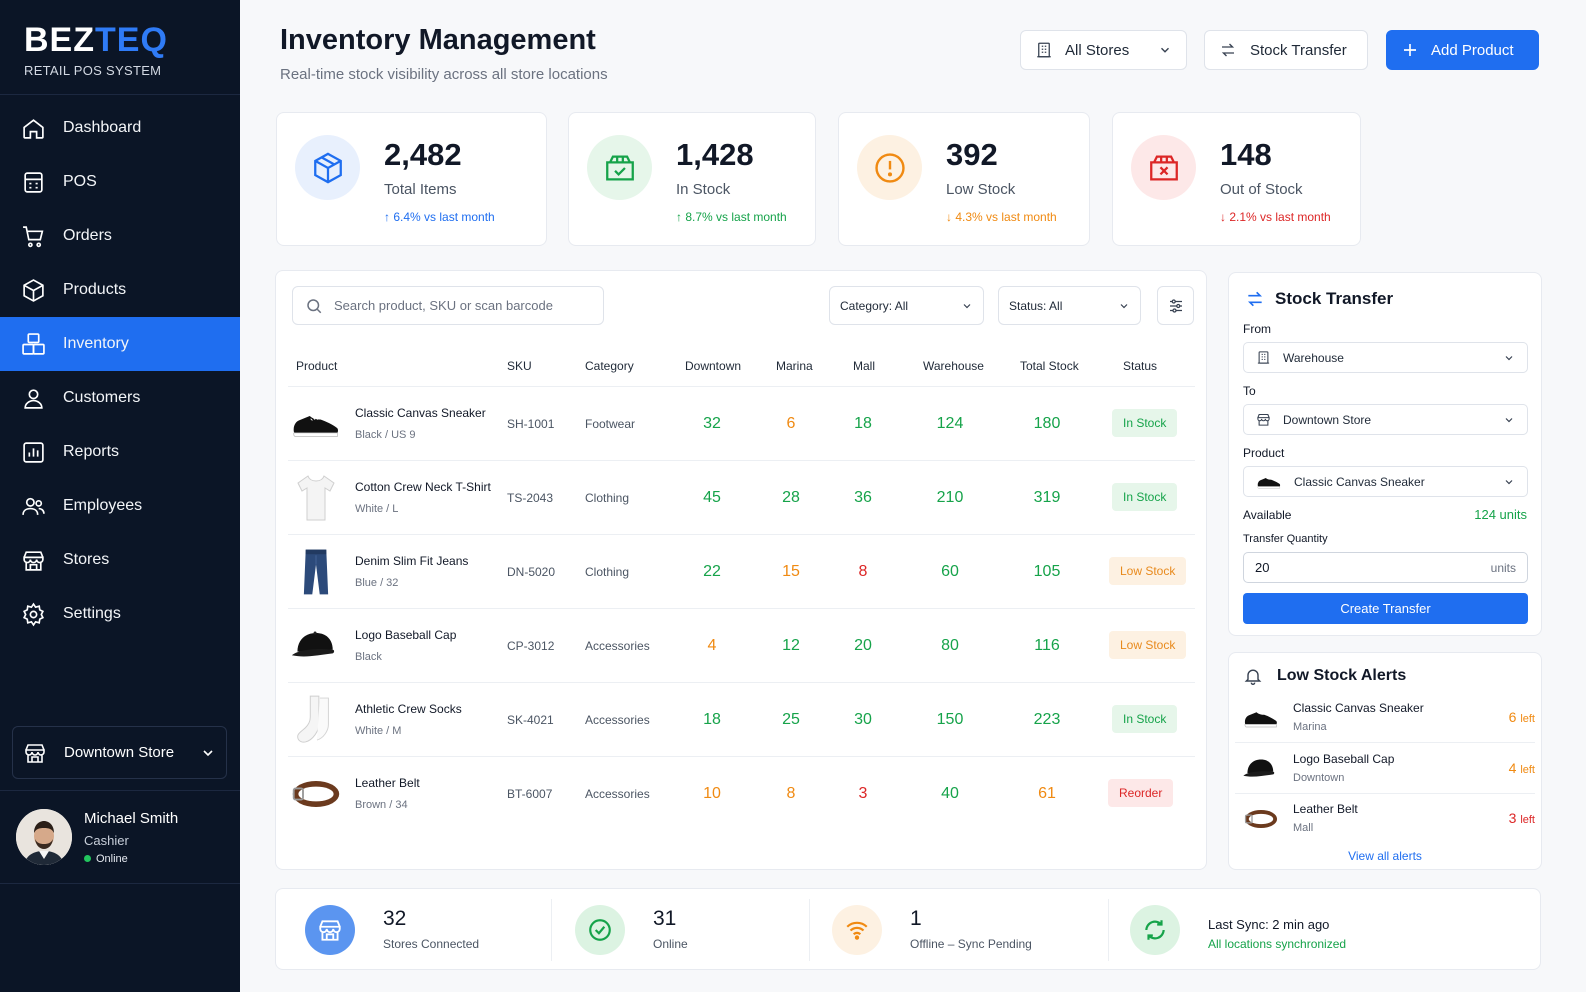  I want to click on store-switcher-label: Downtown Store, so click(119, 752).